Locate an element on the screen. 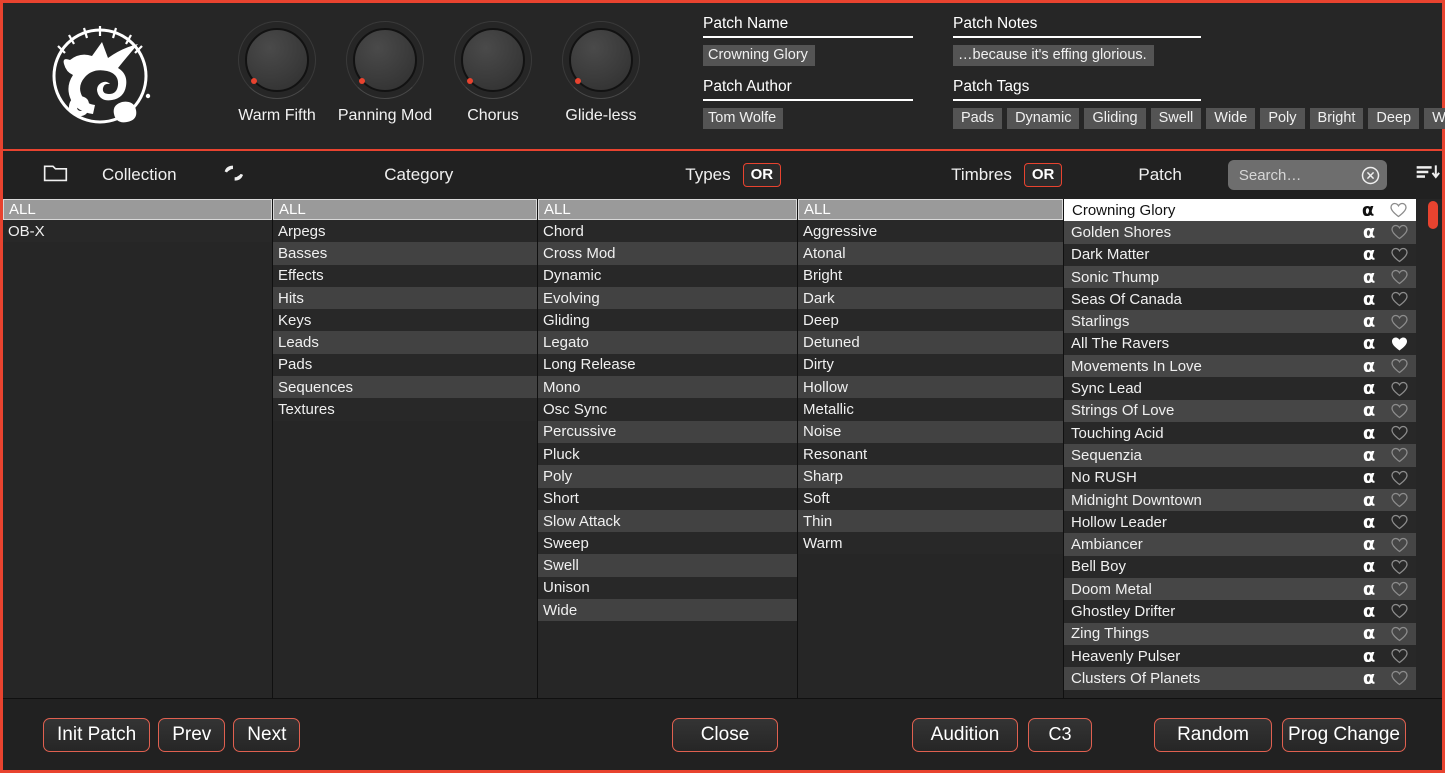 This screenshot has width=1445, height=773. knob-glide-less: Glide-less is located at coordinates (601, 73).